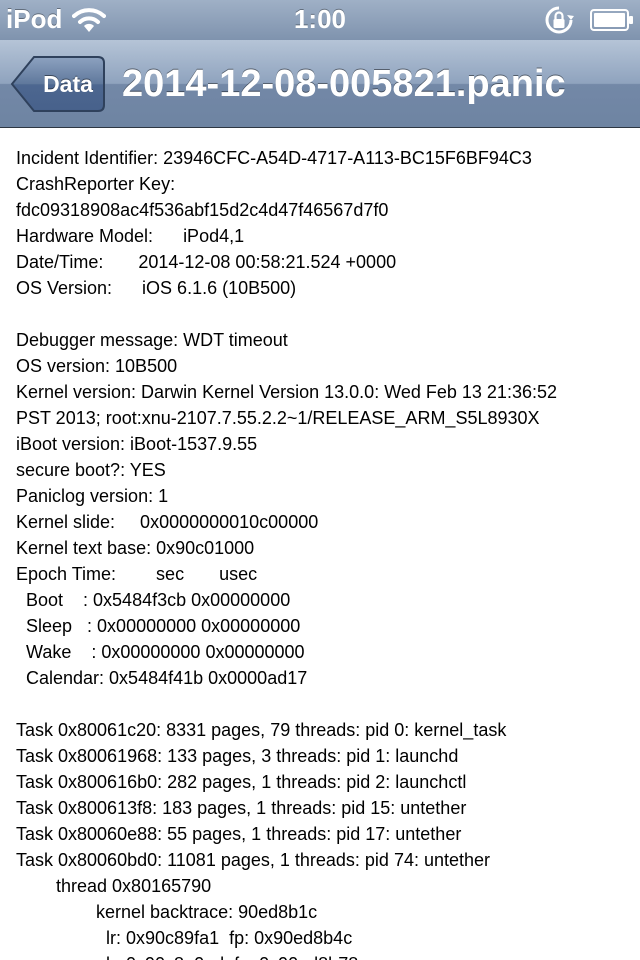 The height and width of the screenshot is (960, 640). What do you see at coordinates (135, 548) in the screenshot?
I see `log-line: Kernel text base: 0x90c01000` at bounding box center [135, 548].